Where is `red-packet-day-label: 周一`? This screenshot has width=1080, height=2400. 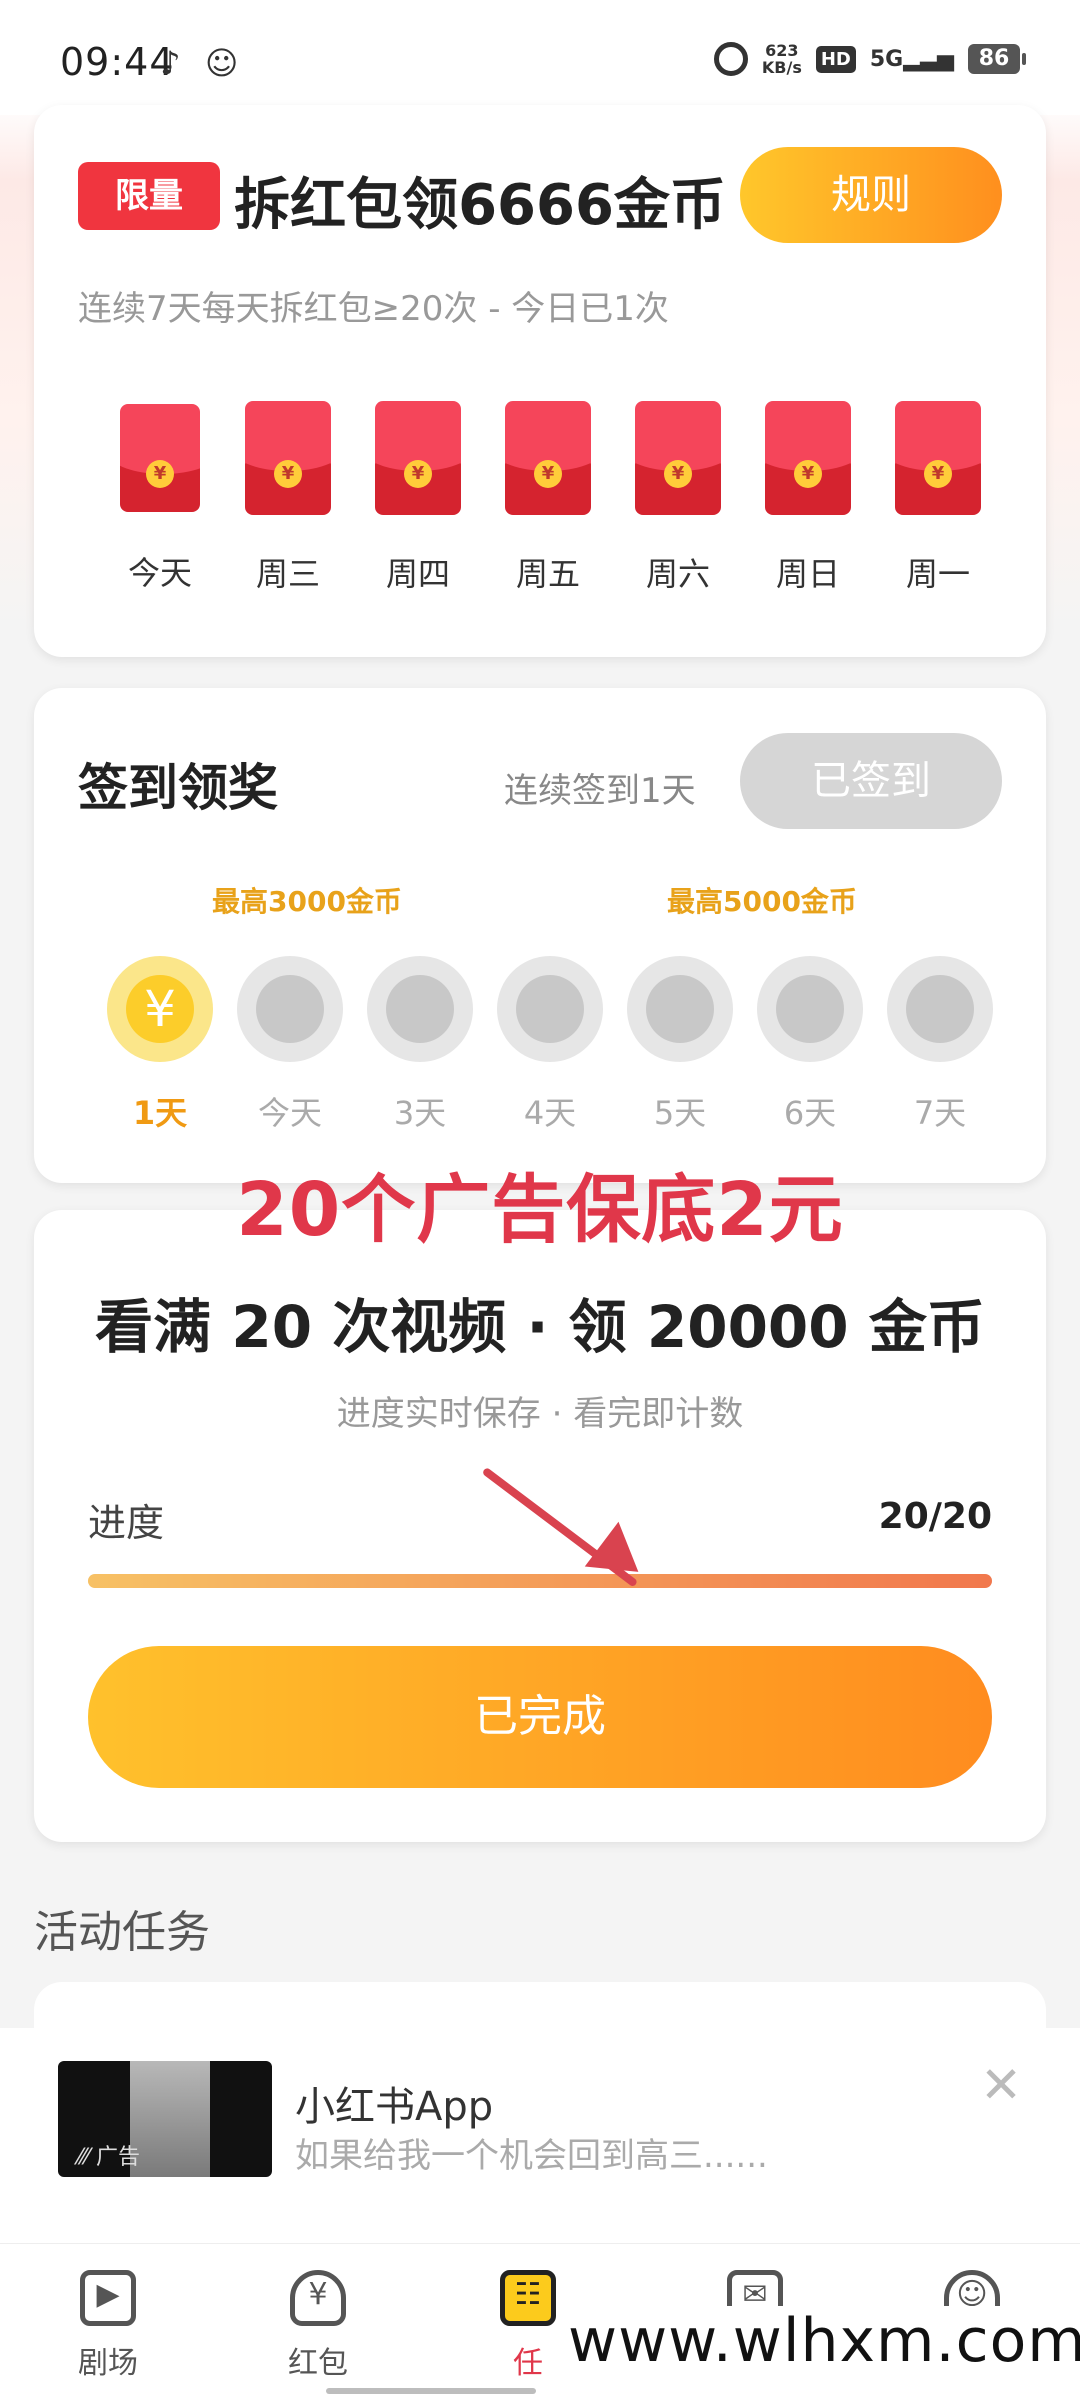 red-packet-day-label: 周一 is located at coordinates (937, 574).